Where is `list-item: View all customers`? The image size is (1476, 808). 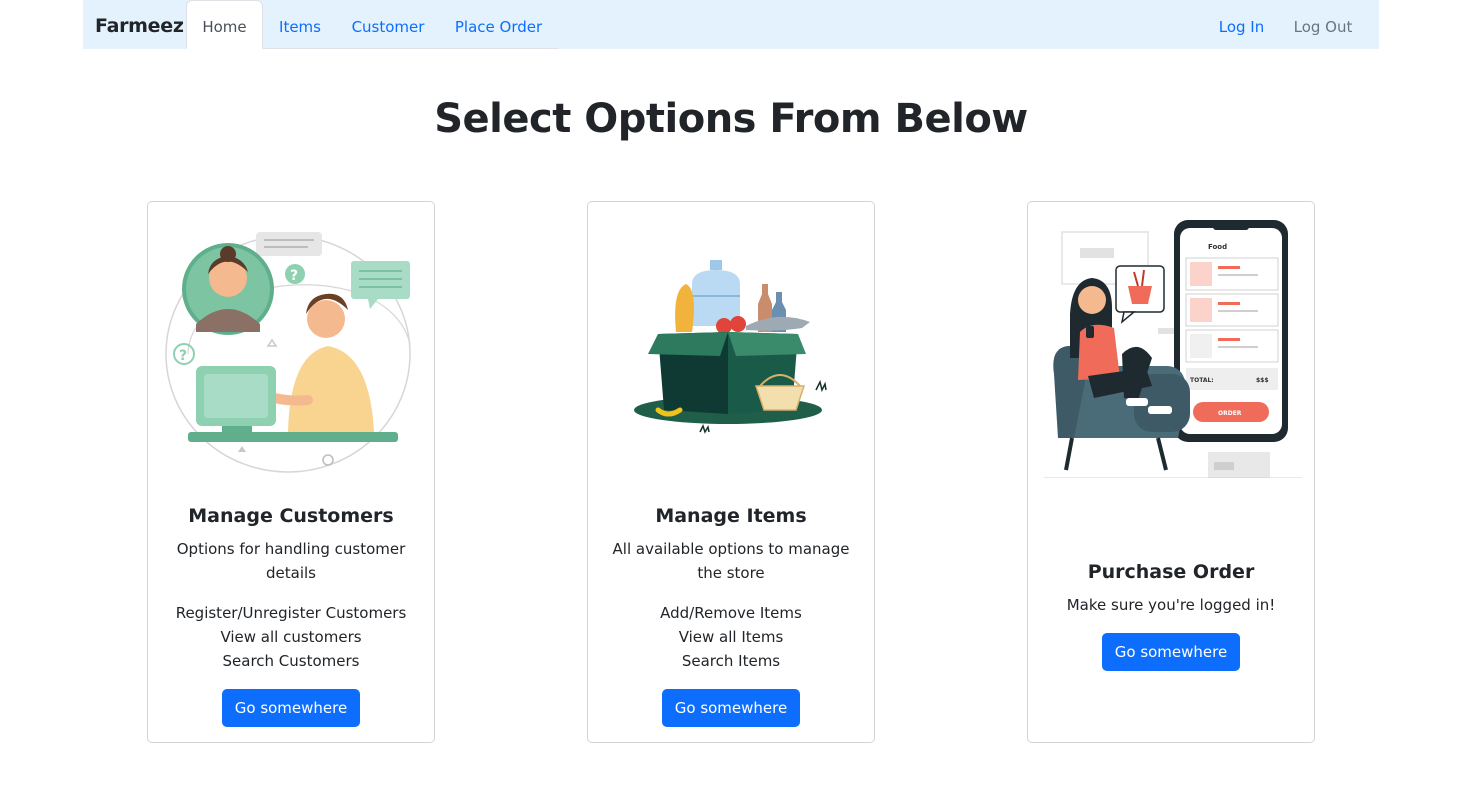
list-item: View all customers is located at coordinates (291, 637).